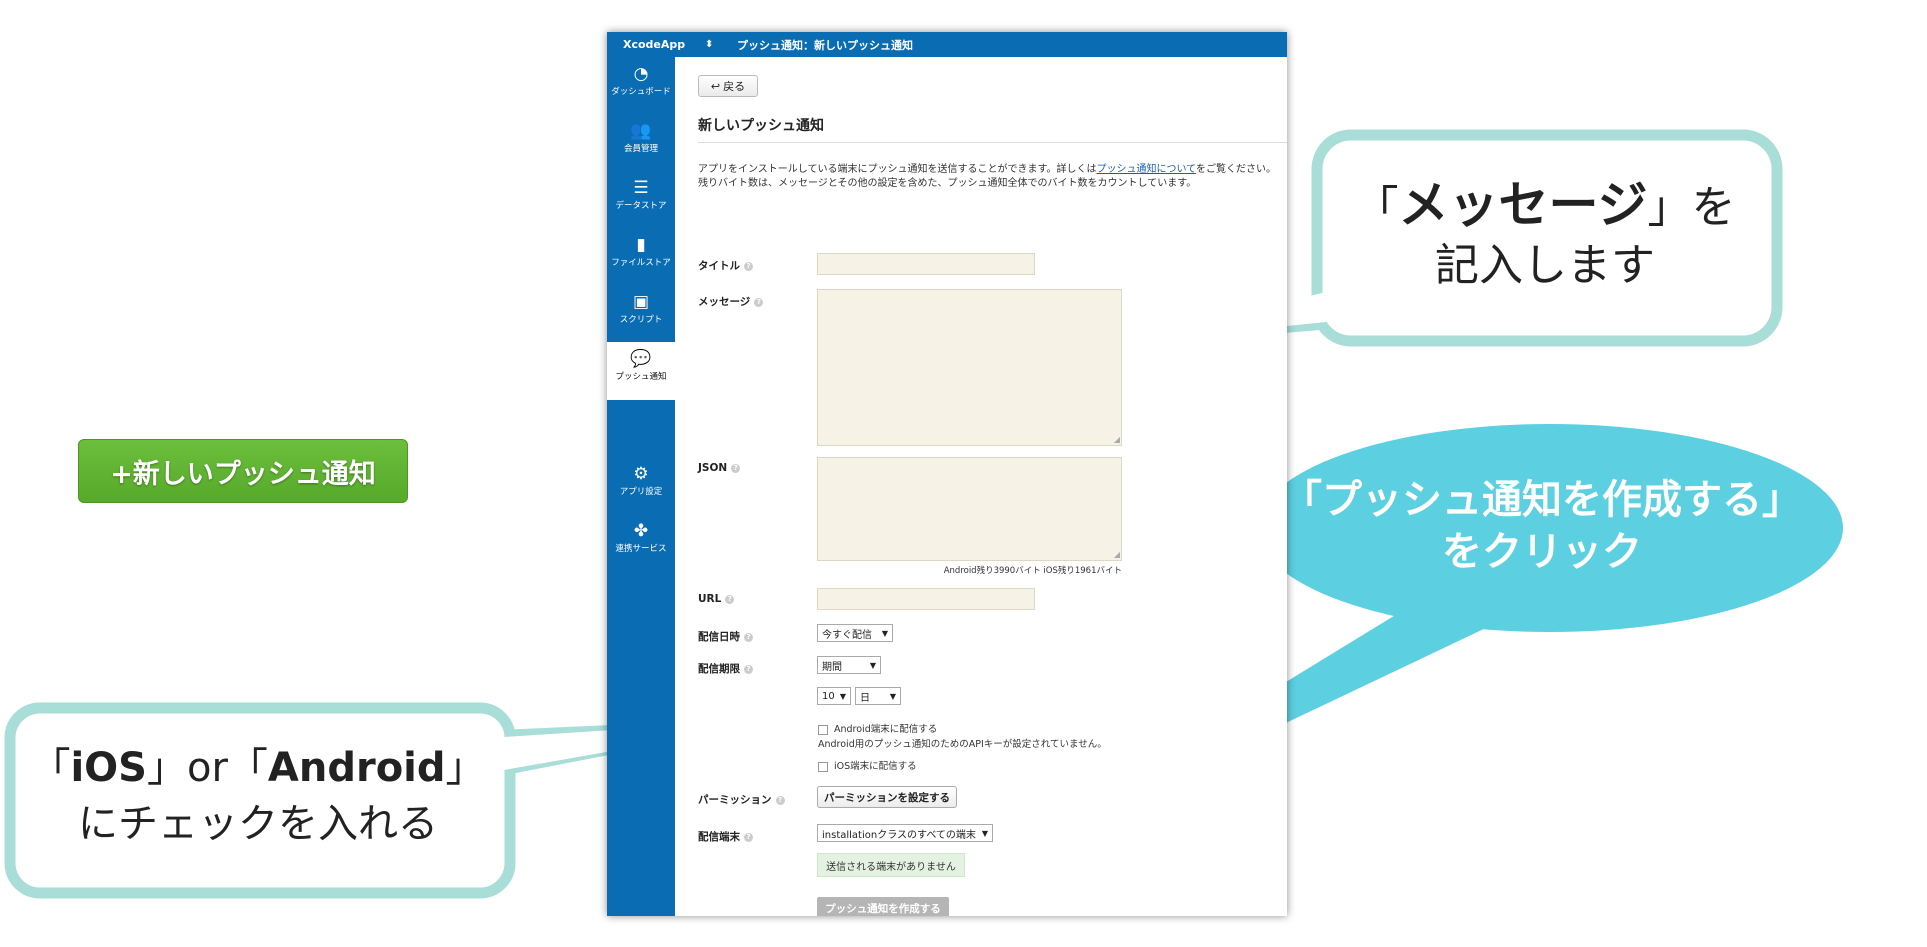 The width and height of the screenshot is (1927, 947). Describe the element at coordinates (883, 906) in the screenshot. I see `create-push-button: プッシュ通知を作成する` at that location.